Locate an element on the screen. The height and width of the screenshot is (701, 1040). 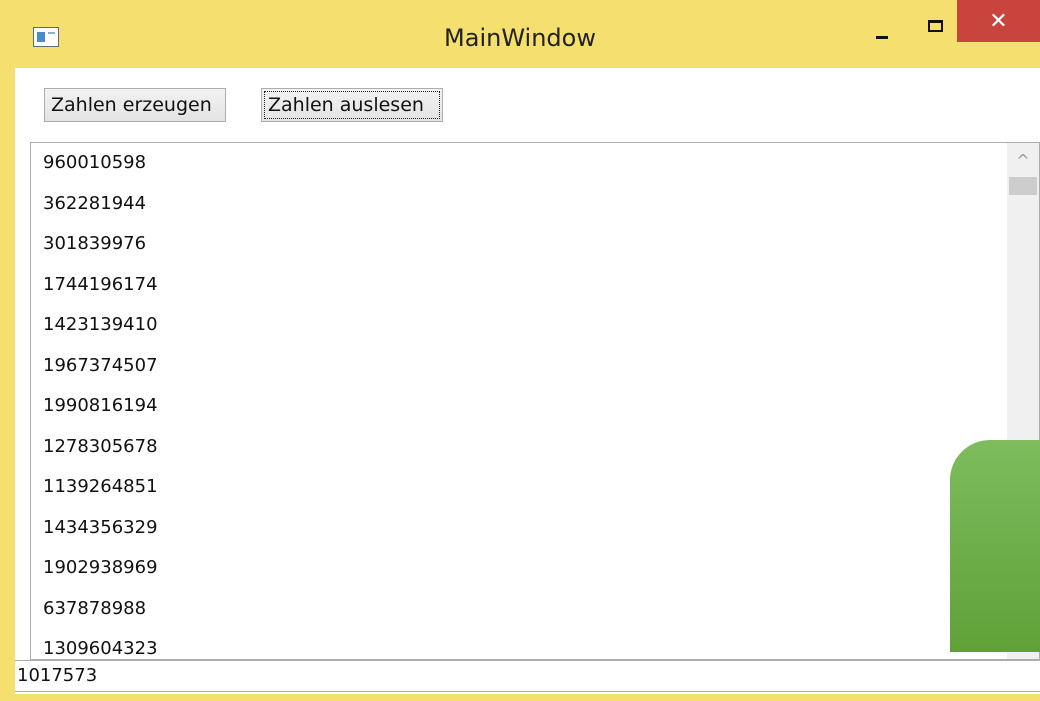
green-overlay-shape is located at coordinates (995, 546).